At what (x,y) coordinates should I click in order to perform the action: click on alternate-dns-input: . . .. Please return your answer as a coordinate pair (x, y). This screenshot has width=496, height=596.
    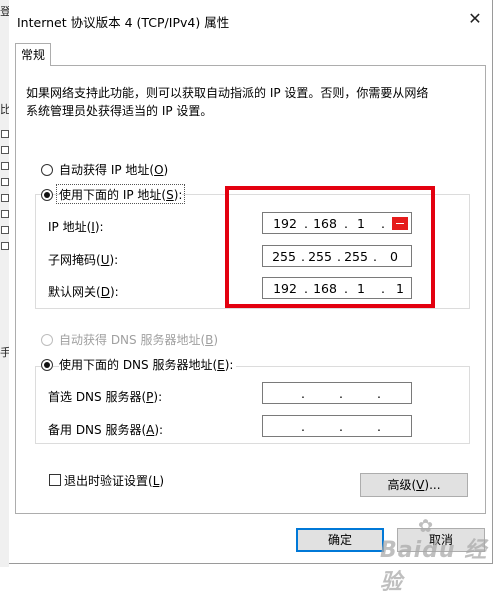
    Looking at the image, I should click on (337, 426).